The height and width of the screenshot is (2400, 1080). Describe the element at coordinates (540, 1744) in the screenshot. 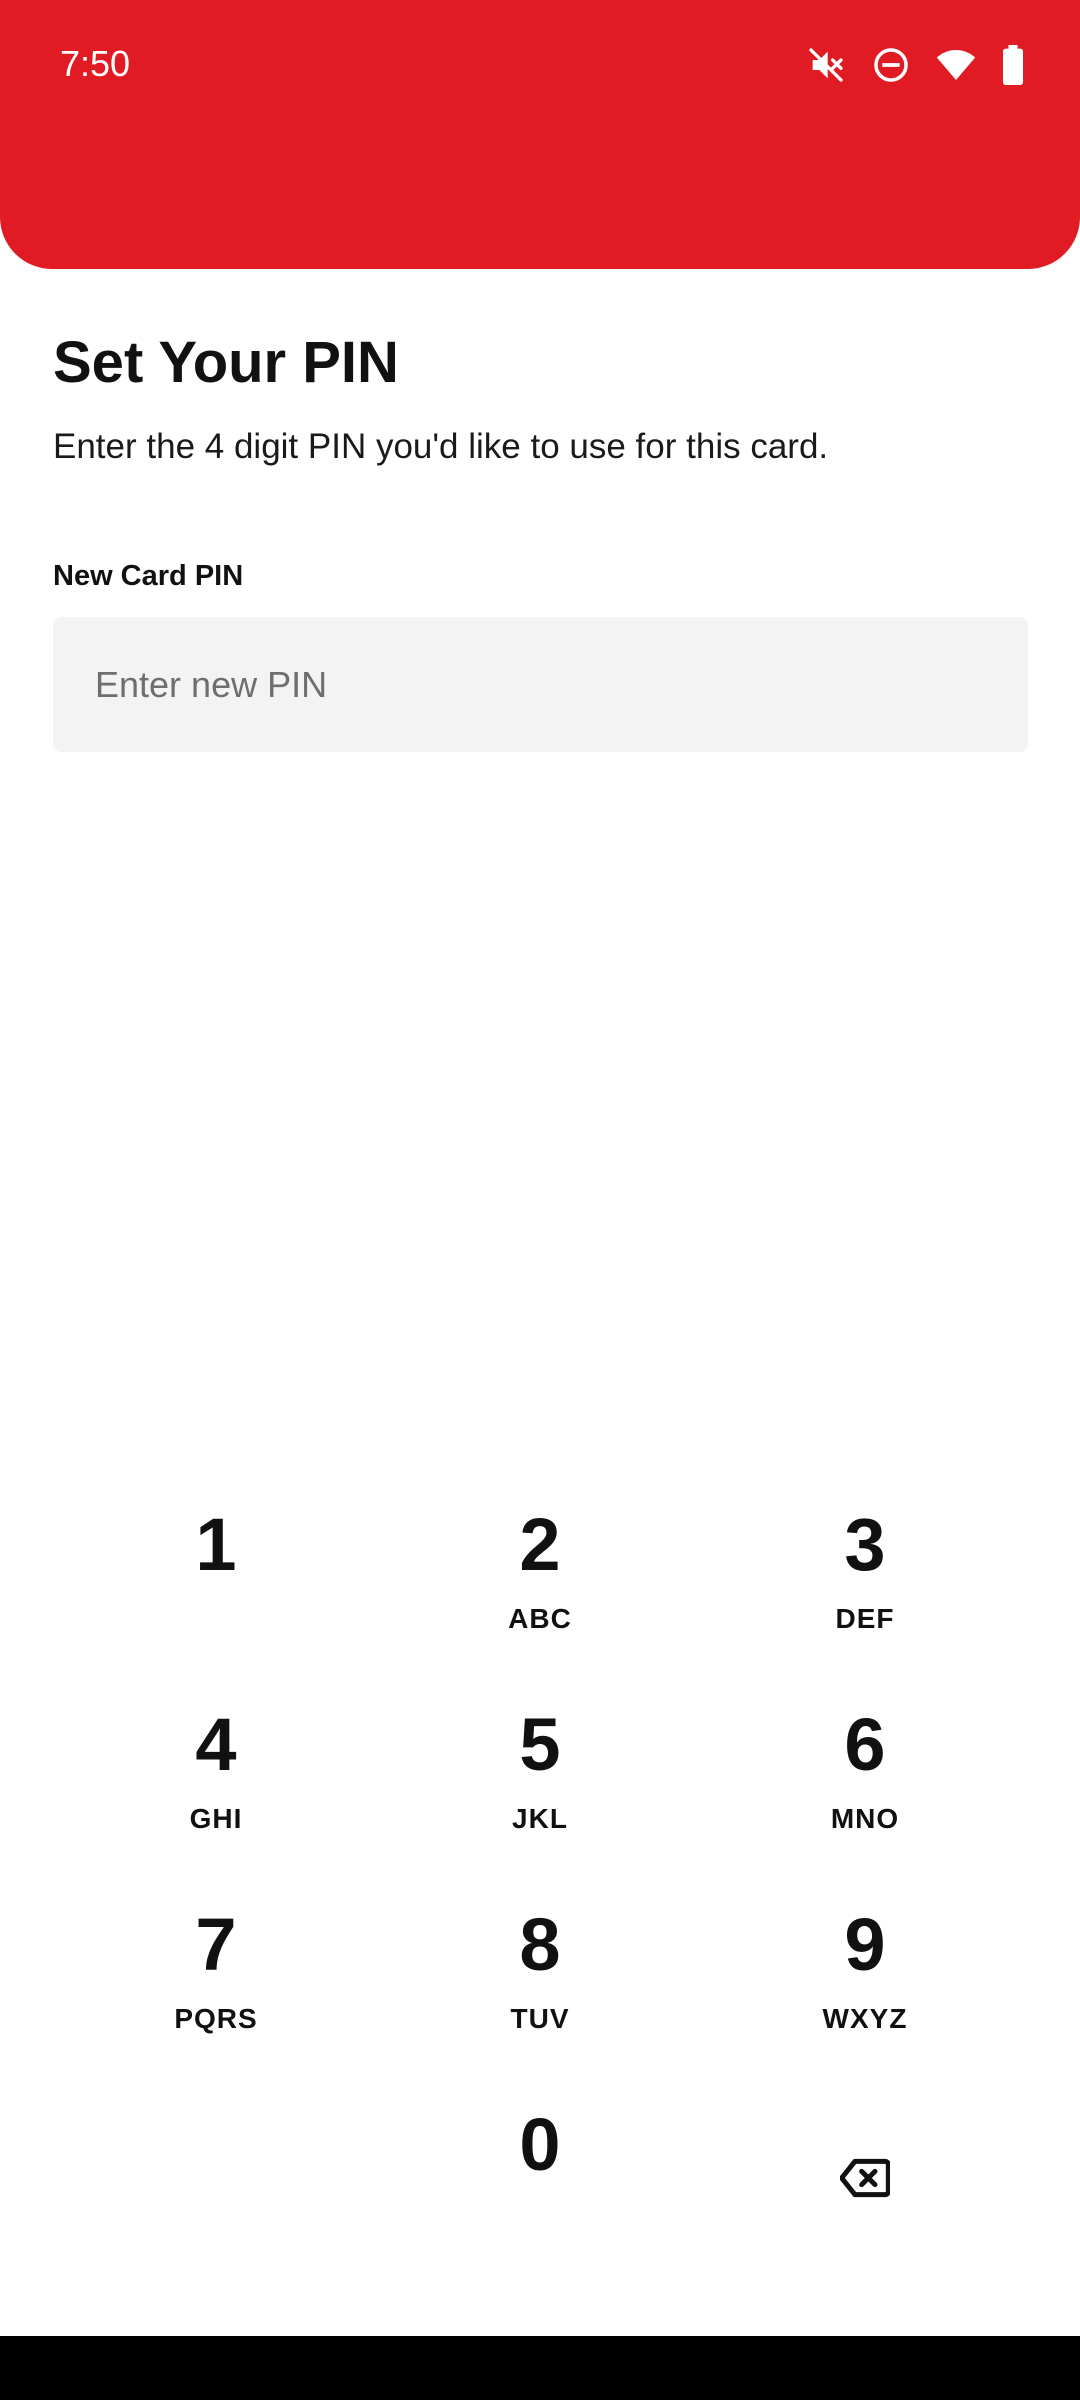

I see `key-digit: 5` at that location.